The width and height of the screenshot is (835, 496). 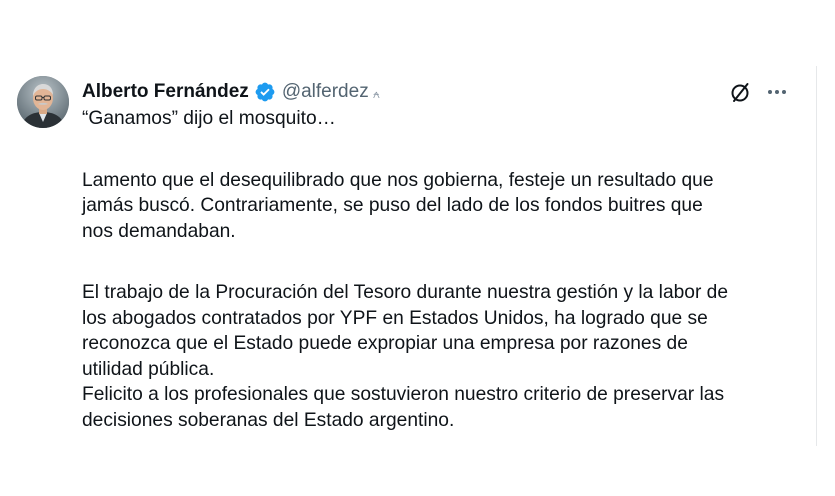 I want to click on verified-badge-icon, so click(x=265, y=92).